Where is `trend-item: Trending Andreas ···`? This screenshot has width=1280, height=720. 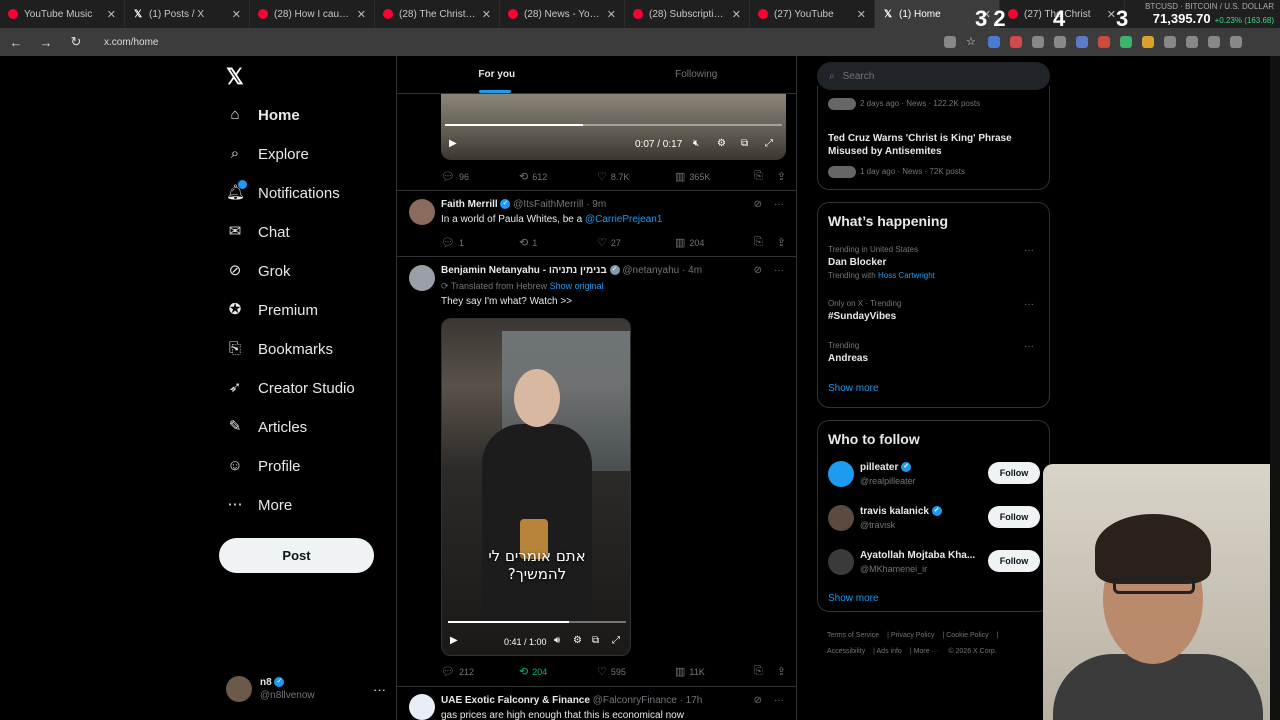
trend-item: Trending Andreas ··· is located at coordinates (934, 352).